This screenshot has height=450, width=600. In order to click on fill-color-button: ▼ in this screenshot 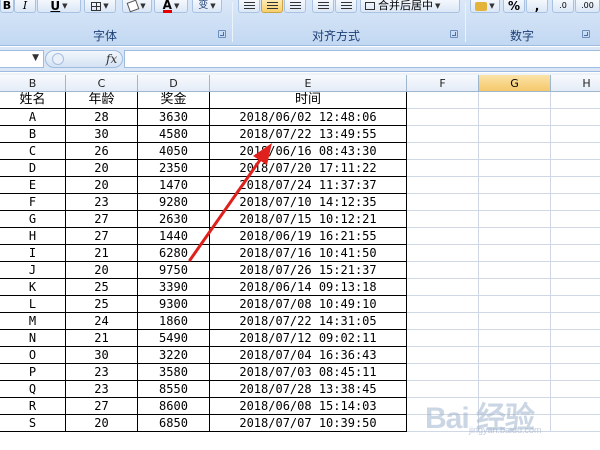, I will do `click(137, 6)`.